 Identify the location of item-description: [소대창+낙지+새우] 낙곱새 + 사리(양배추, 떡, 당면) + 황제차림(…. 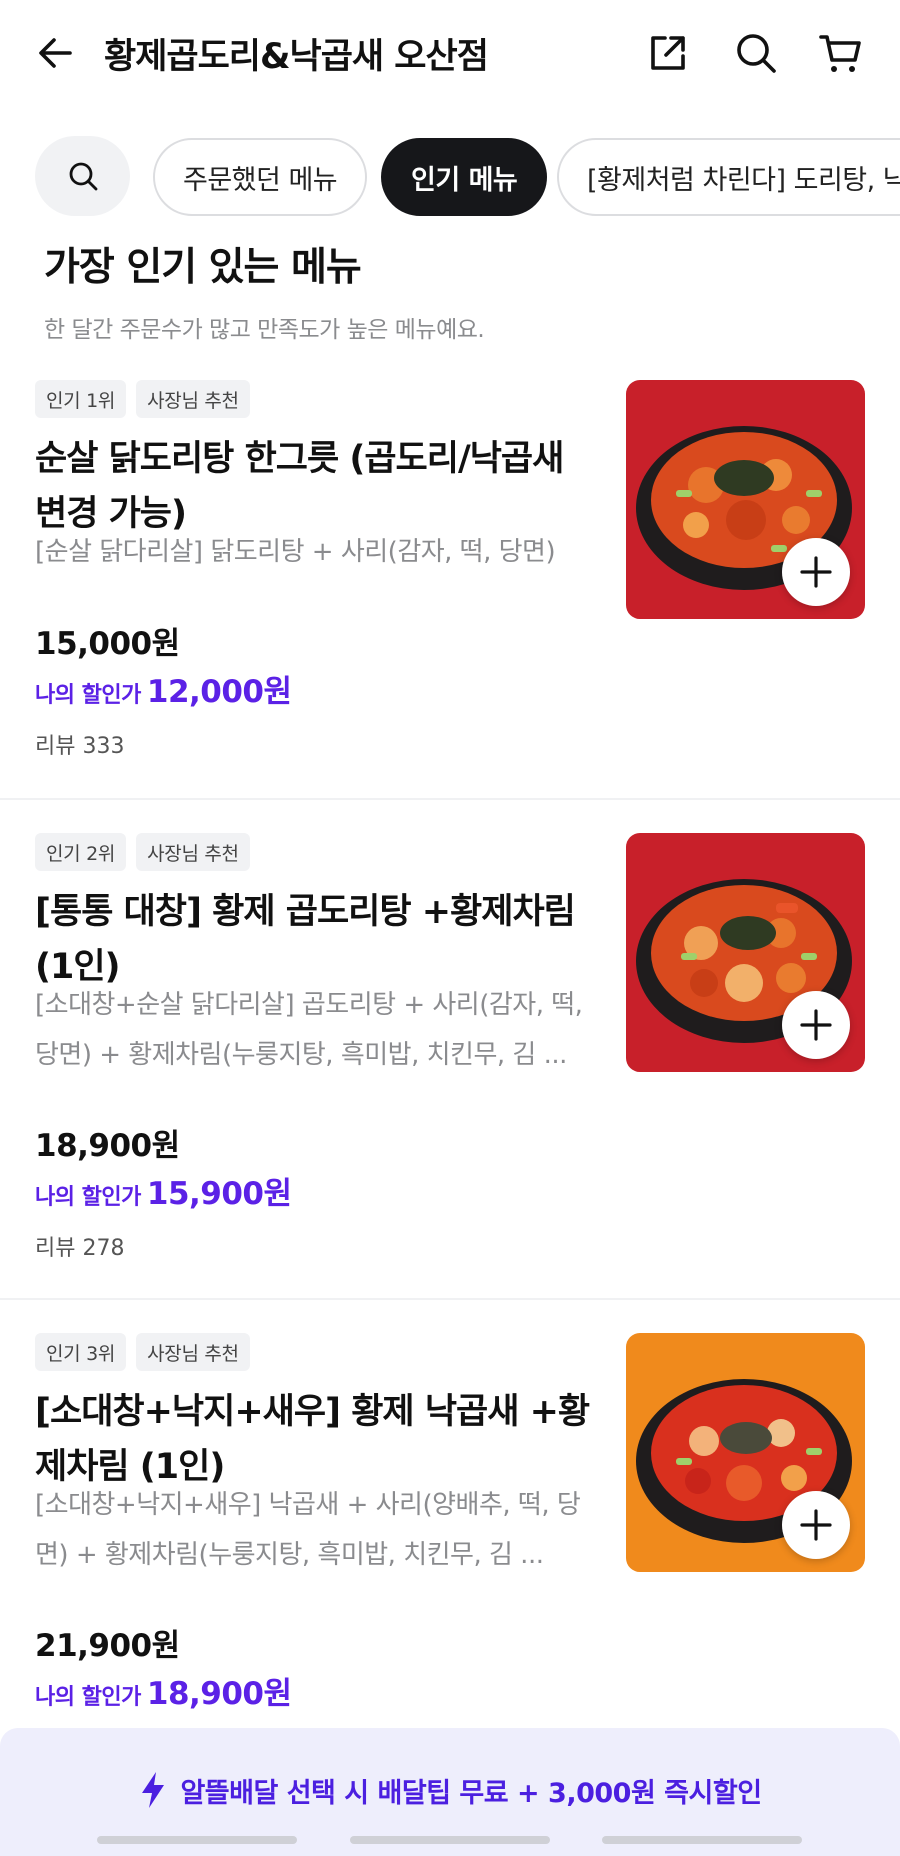
(308, 1530).